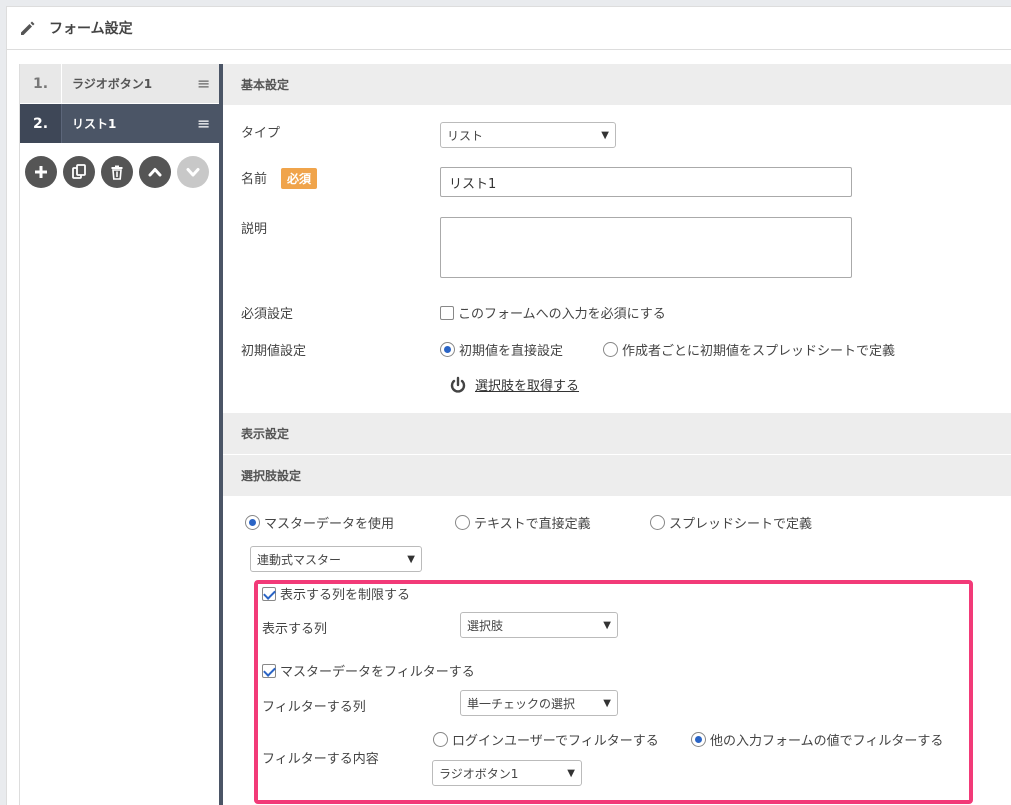 The image size is (1011, 805). Describe the element at coordinates (527, 384) in the screenshot. I see `fetch-choices-link: 選択肢を取得する` at that location.